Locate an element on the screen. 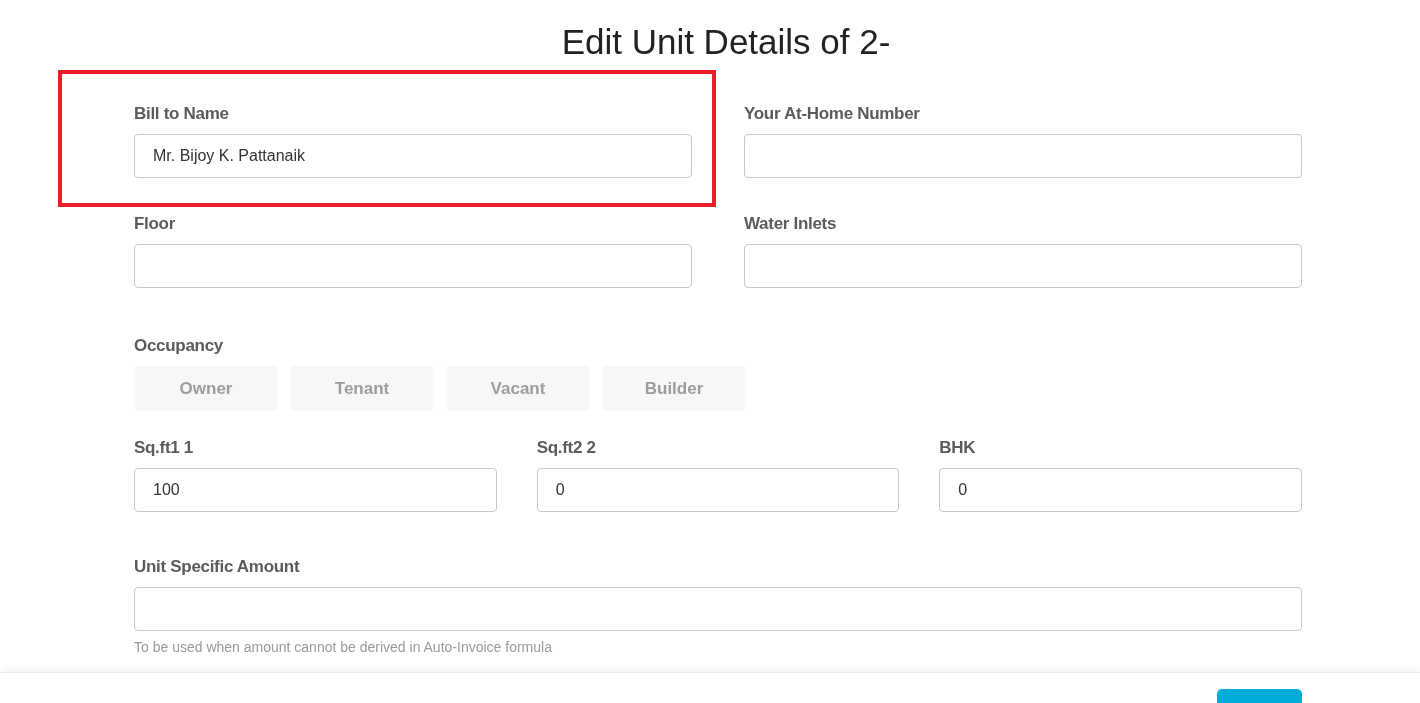 The width and height of the screenshot is (1420, 703). input-field: 100 is located at coordinates (315, 490).